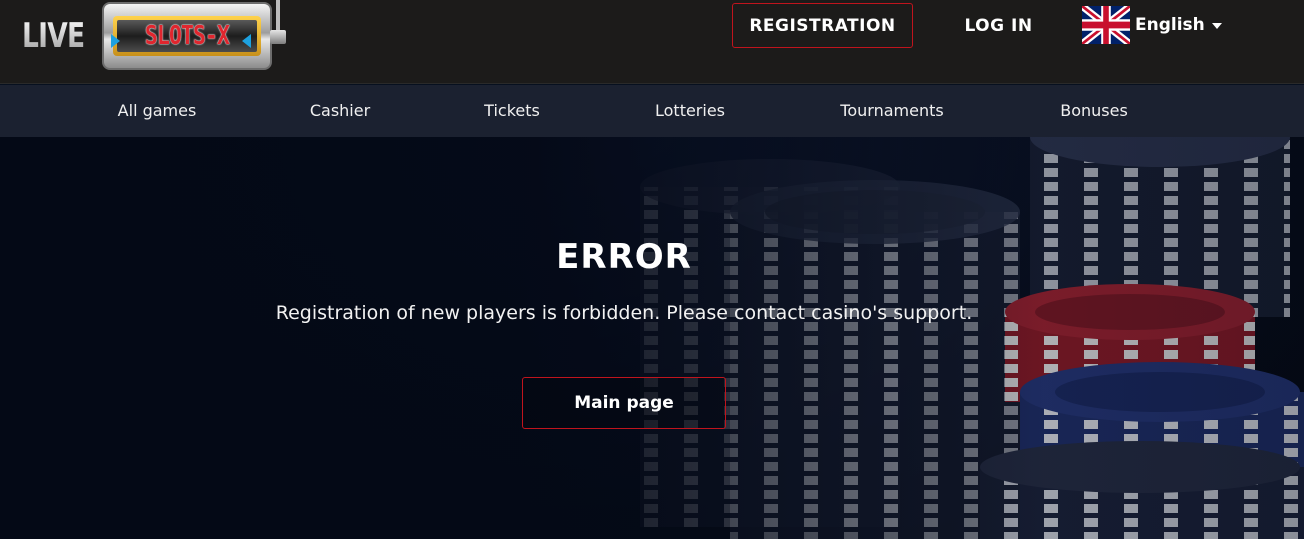  I want to click on language-selector: English, so click(1152, 25).